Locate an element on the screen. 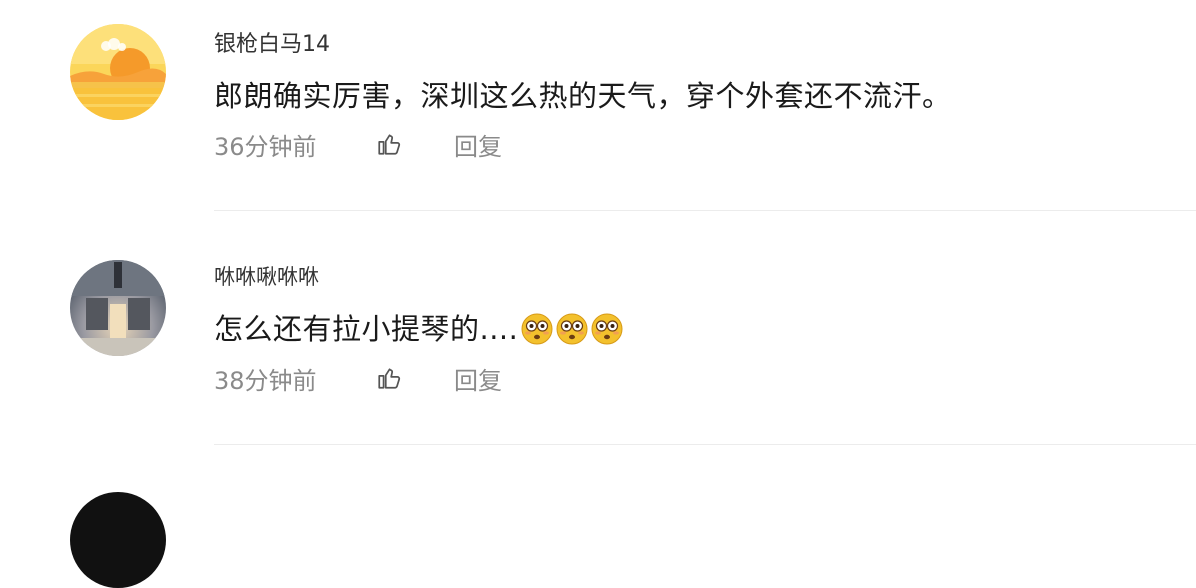  comment-meta: 36分钟前 回复 is located at coordinates (358, 144).